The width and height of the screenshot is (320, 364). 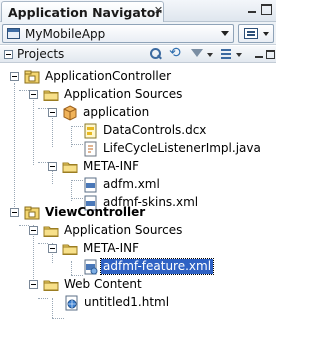 I want to click on application-menu-icon, so click(x=251, y=33).